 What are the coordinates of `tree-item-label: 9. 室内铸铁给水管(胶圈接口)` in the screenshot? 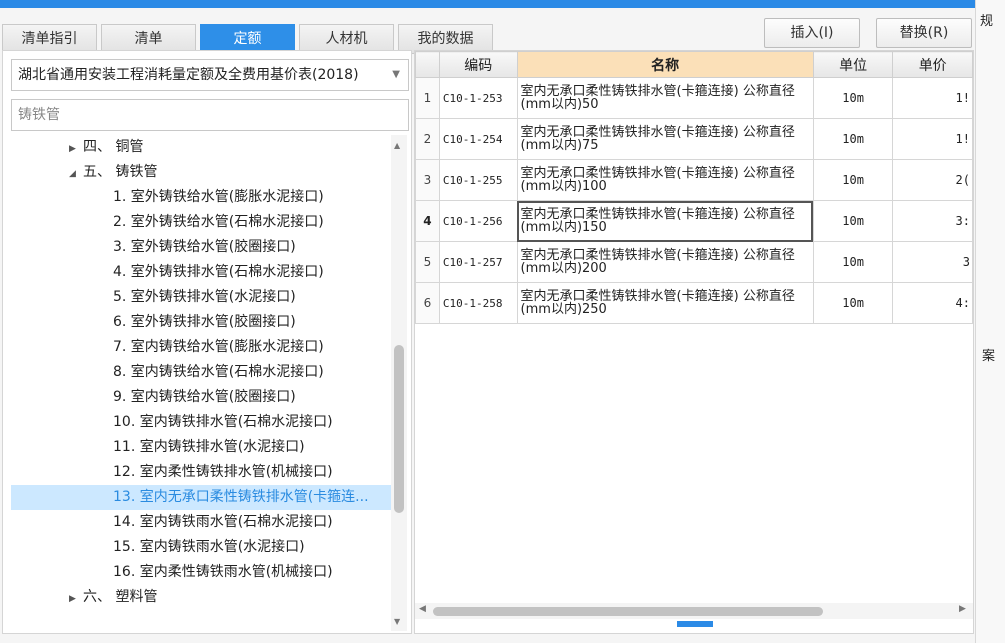 It's located at (204, 397).